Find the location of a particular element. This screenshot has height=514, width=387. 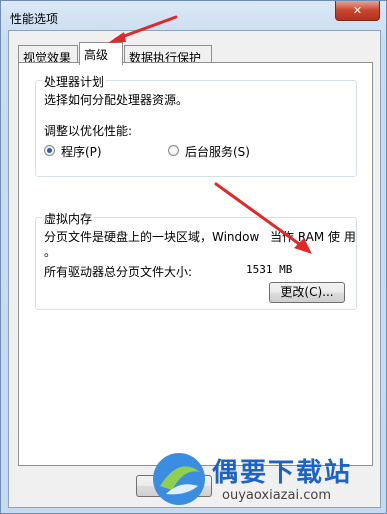

total-paging-value: 1531 MB is located at coordinates (269, 269).